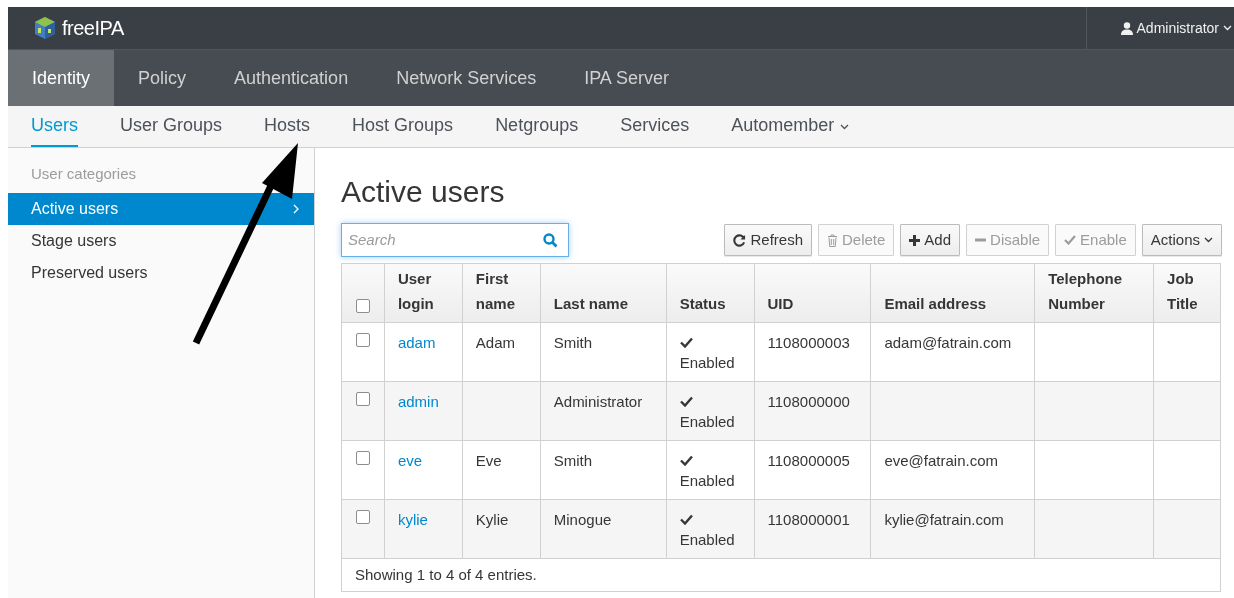 The height and width of the screenshot is (598, 1234). What do you see at coordinates (808, 401) in the screenshot?
I see `table-cell: 1108000000` at bounding box center [808, 401].